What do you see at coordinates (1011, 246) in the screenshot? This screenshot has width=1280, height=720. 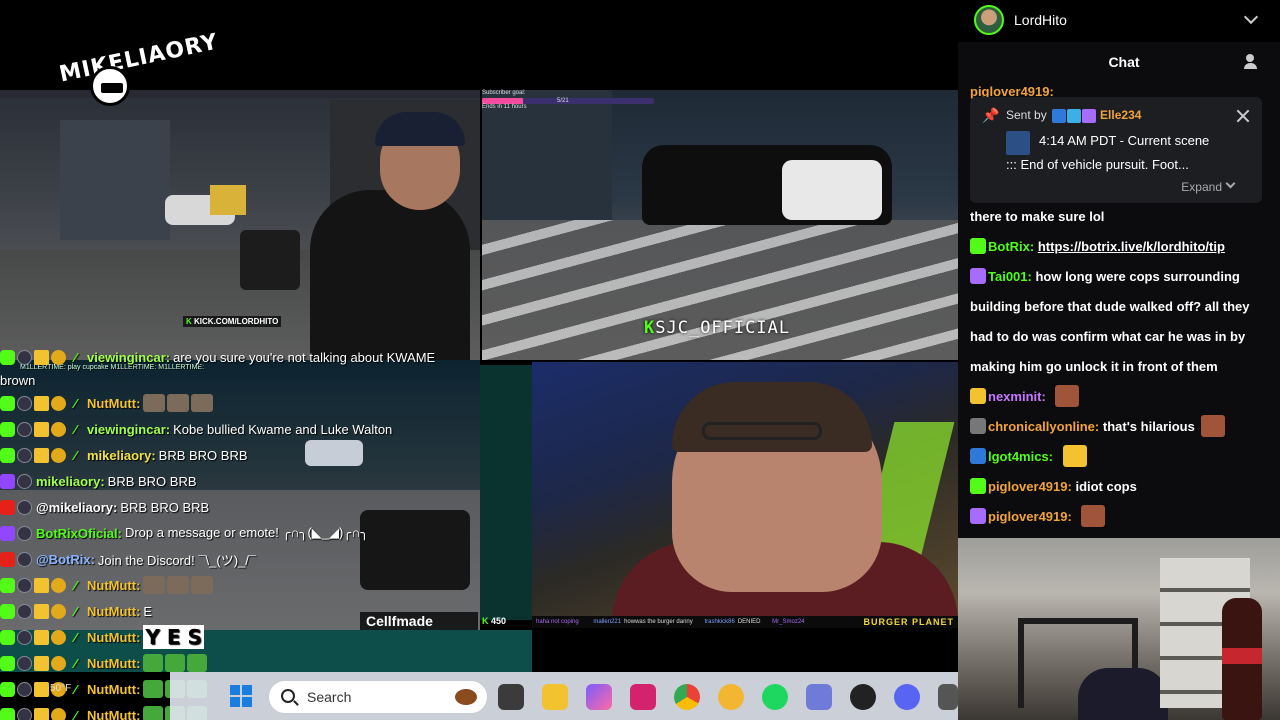 I see `chat-username: BotRix:` at bounding box center [1011, 246].